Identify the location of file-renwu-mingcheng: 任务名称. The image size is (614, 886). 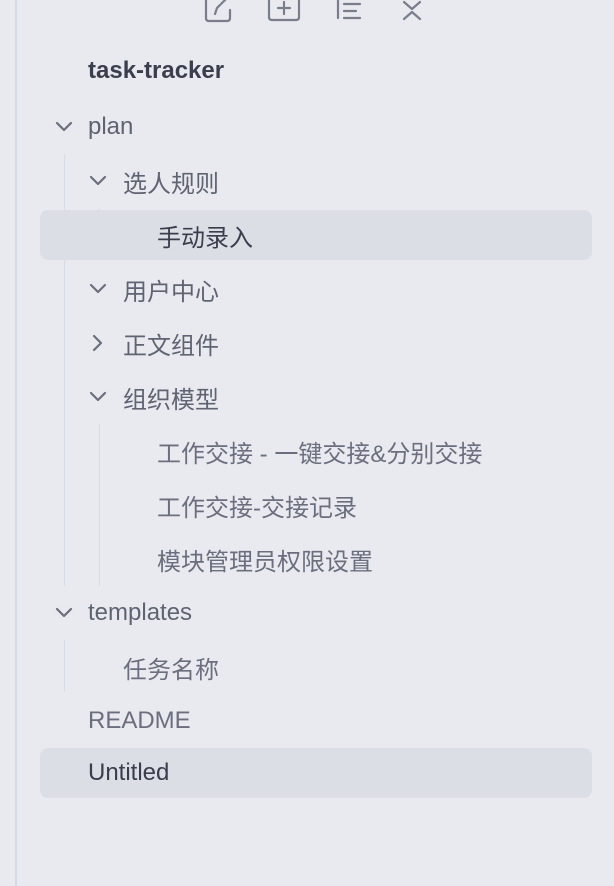
(316, 667).